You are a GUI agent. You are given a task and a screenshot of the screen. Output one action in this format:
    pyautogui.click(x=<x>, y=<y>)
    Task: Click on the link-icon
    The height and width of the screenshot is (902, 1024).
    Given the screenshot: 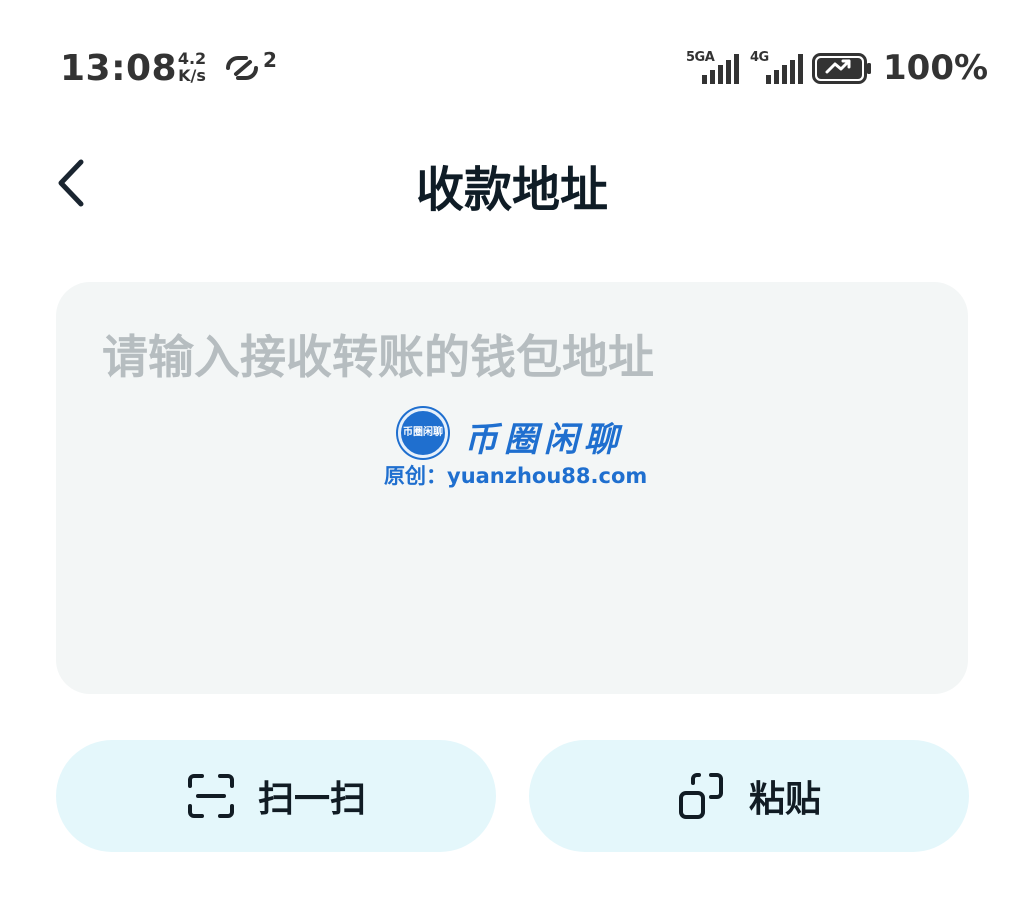 What is the action you would take?
    pyautogui.click(x=242, y=68)
    